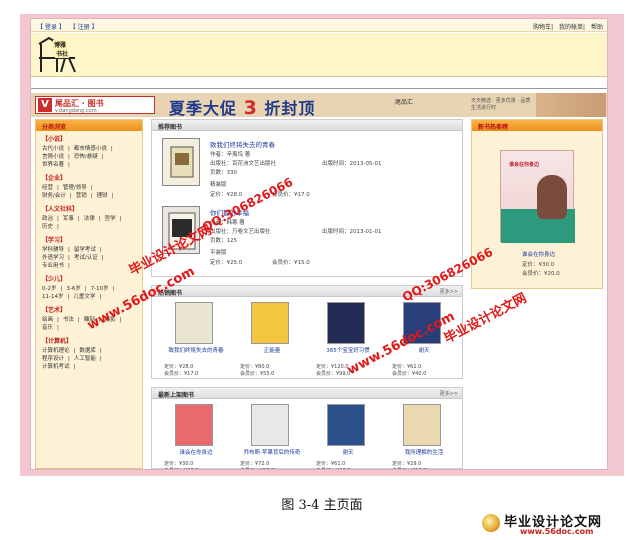 The image size is (644, 540). What do you see at coordinates (69, 26) in the screenshot?
I see `auth-links: 【 登录 】 【 注册 】` at bounding box center [69, 26].